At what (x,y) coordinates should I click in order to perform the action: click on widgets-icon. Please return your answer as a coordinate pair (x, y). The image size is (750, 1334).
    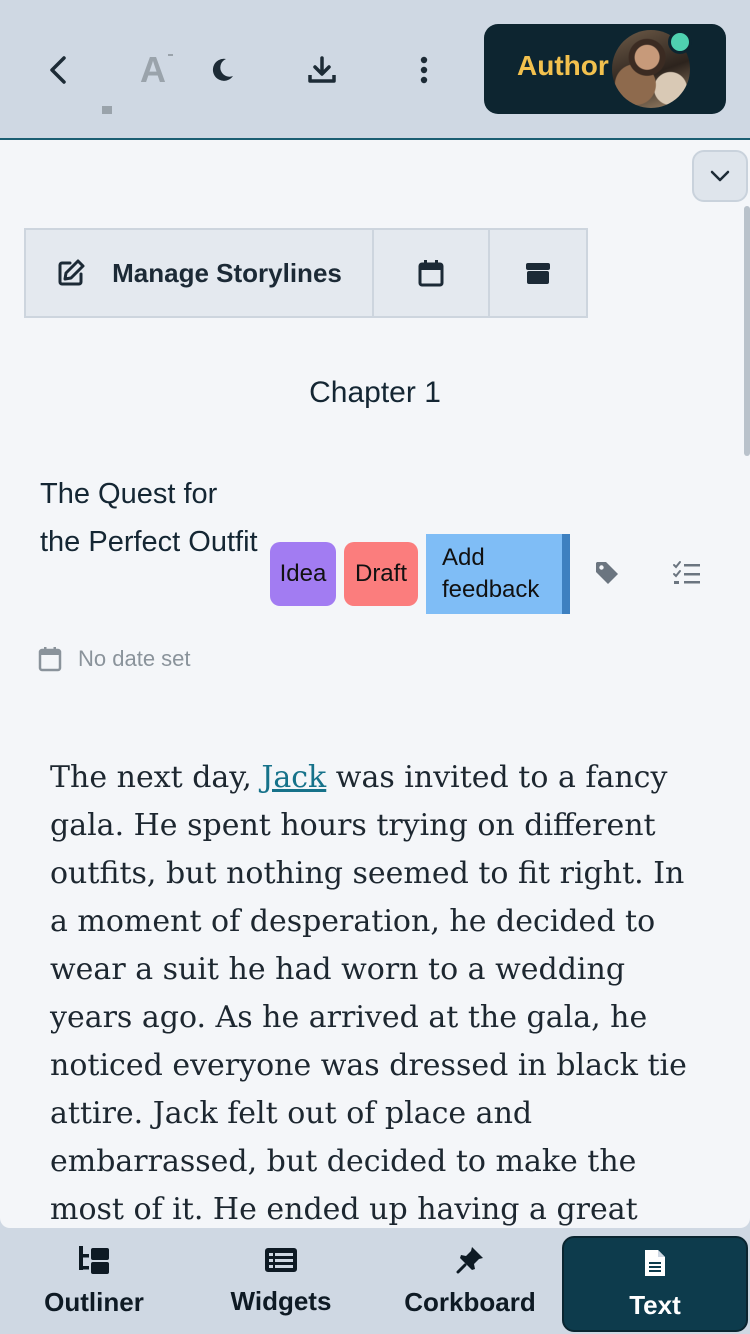
    Looking at the image, I should click on (281, 1259).